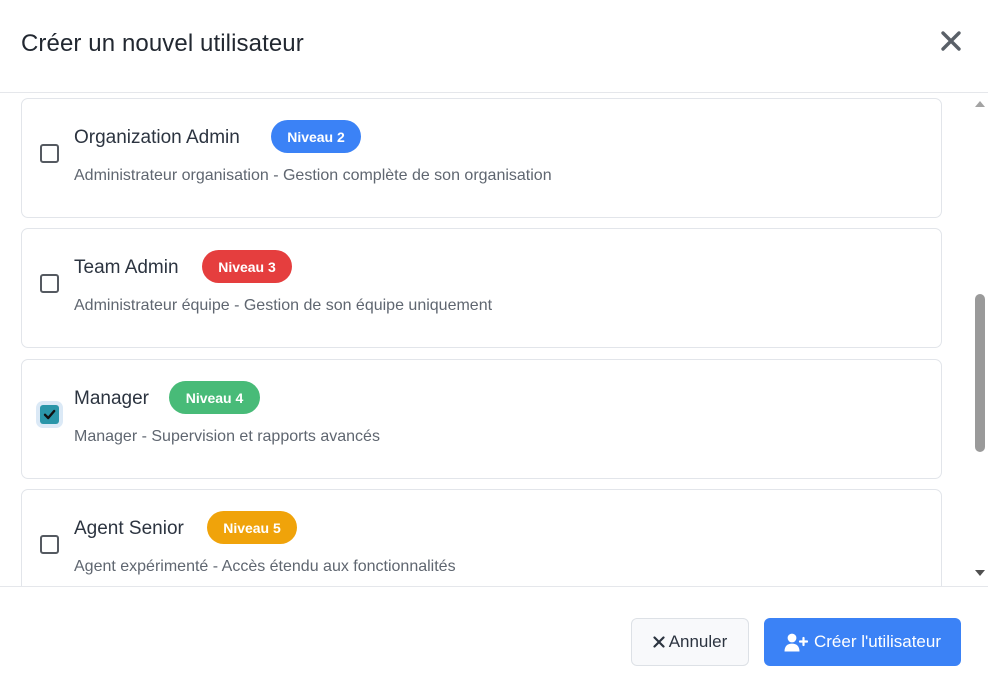 The image size is (988, 679). Describe the element at coordinates (157, 137) in the screenshot. I see `role-name: Organization Admin` at that location.